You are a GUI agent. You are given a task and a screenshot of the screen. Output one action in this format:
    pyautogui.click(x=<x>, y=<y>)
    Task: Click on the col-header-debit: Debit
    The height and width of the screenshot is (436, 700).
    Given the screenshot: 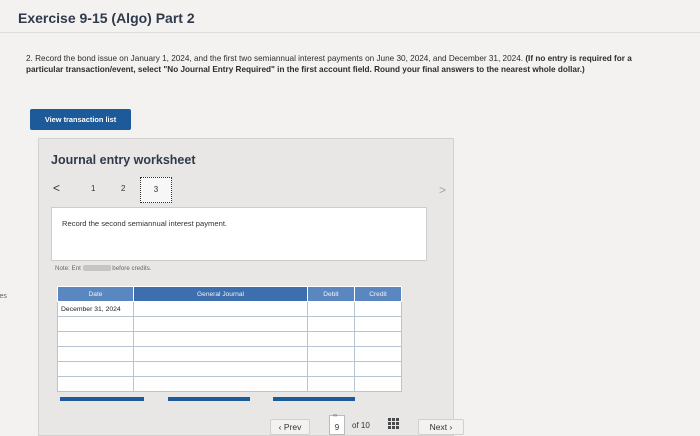 What is the action you would take?
    pyautogui.click(x=331, y=294)
    